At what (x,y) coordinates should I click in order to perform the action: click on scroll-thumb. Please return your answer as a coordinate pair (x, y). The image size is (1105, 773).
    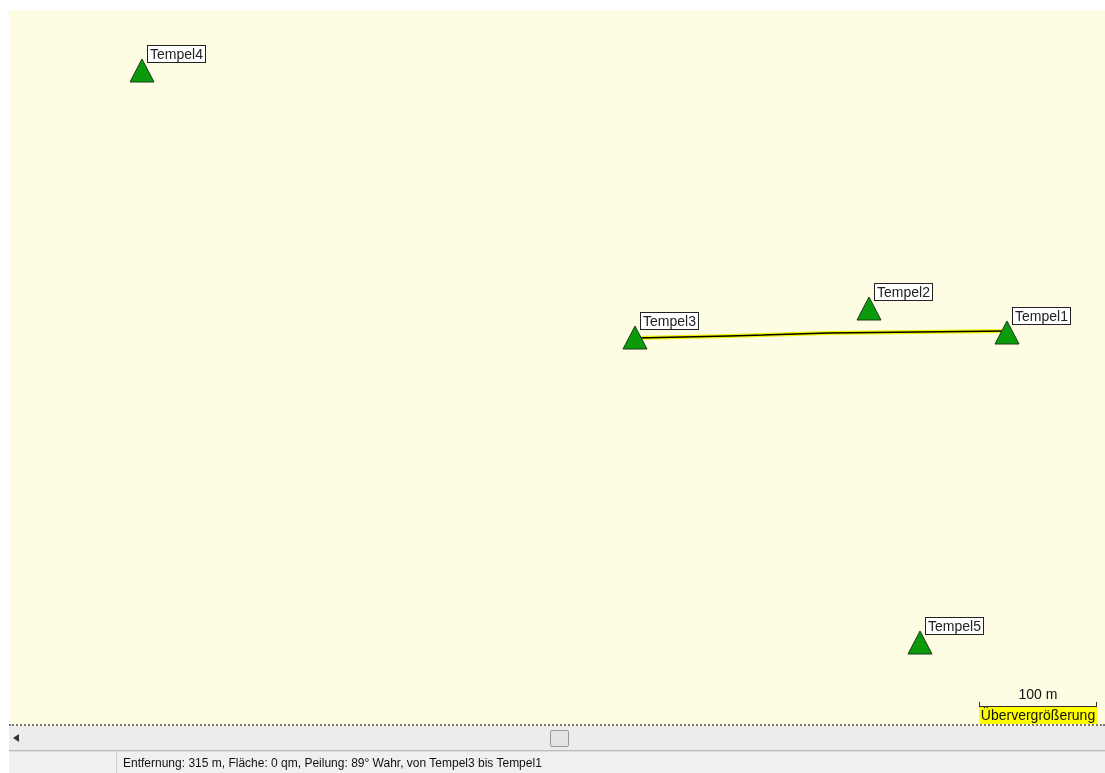
    Looking at the image, I should click on (559, 738).